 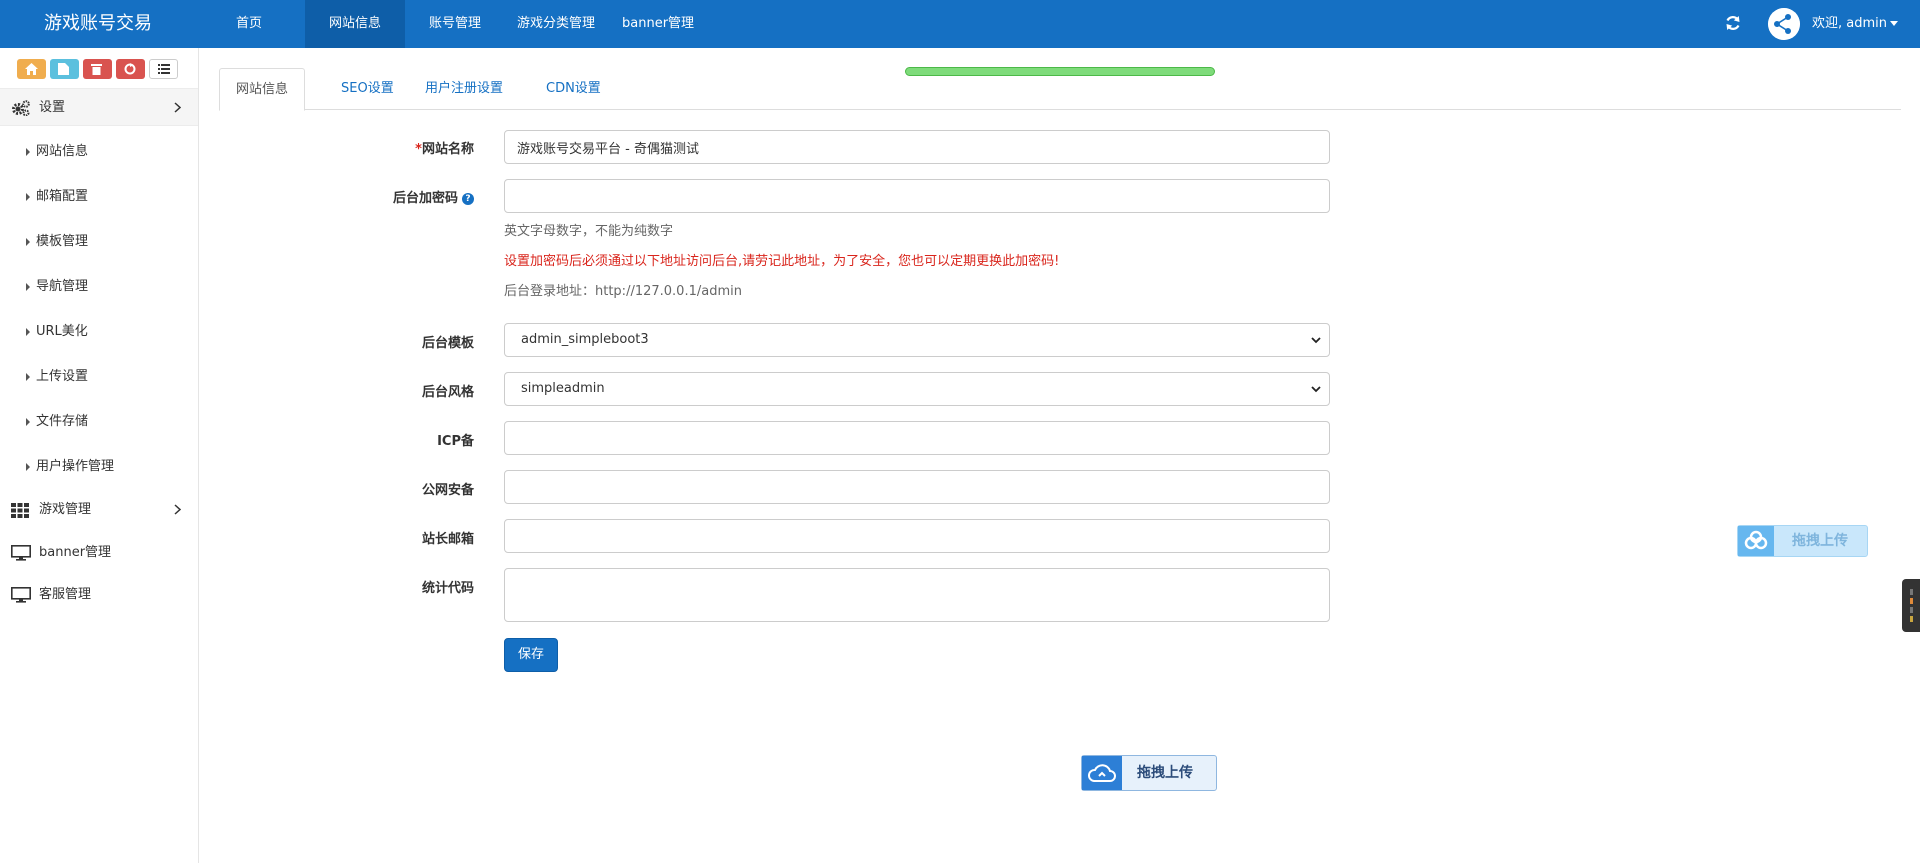 I want to click on stats-code-textarea, so click(x=917, y=595).